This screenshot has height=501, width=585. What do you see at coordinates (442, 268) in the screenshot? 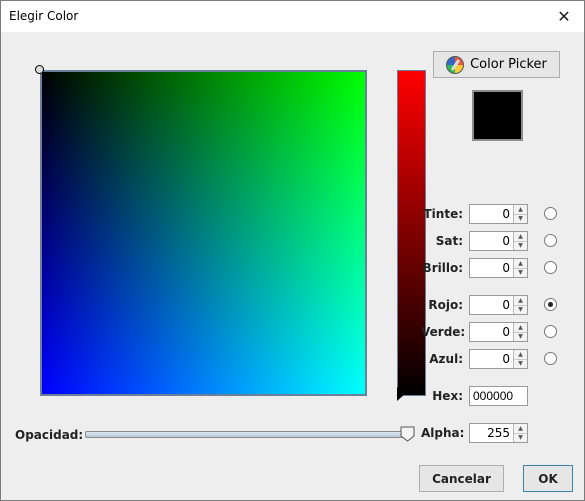
I see `brillo-label: Brillo:` at bounding box center [442, 268].